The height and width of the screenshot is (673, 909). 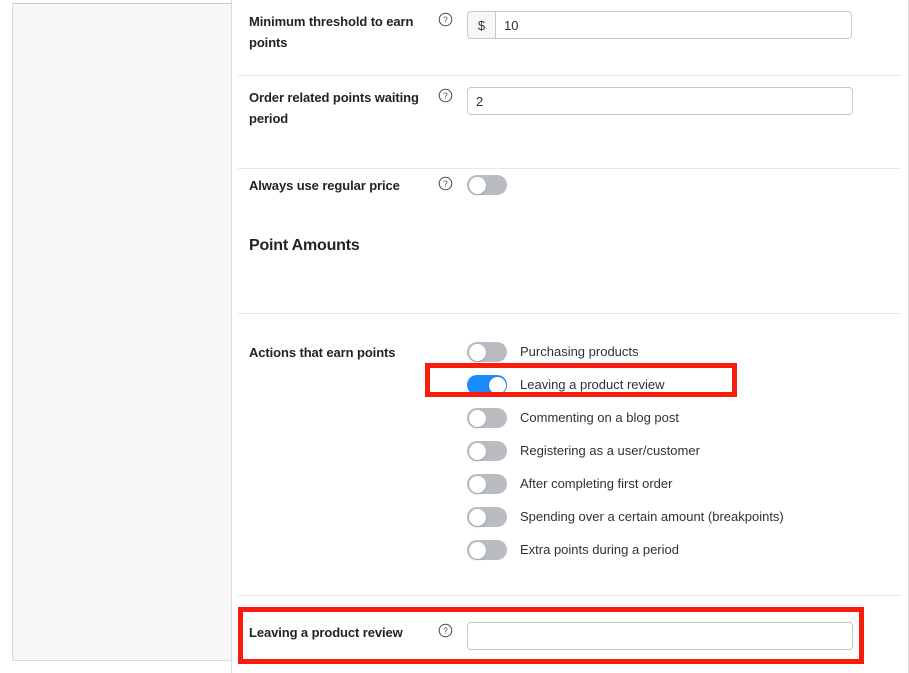 I want to click on leaving-a-product-review-field, so click(x=684, y=636).